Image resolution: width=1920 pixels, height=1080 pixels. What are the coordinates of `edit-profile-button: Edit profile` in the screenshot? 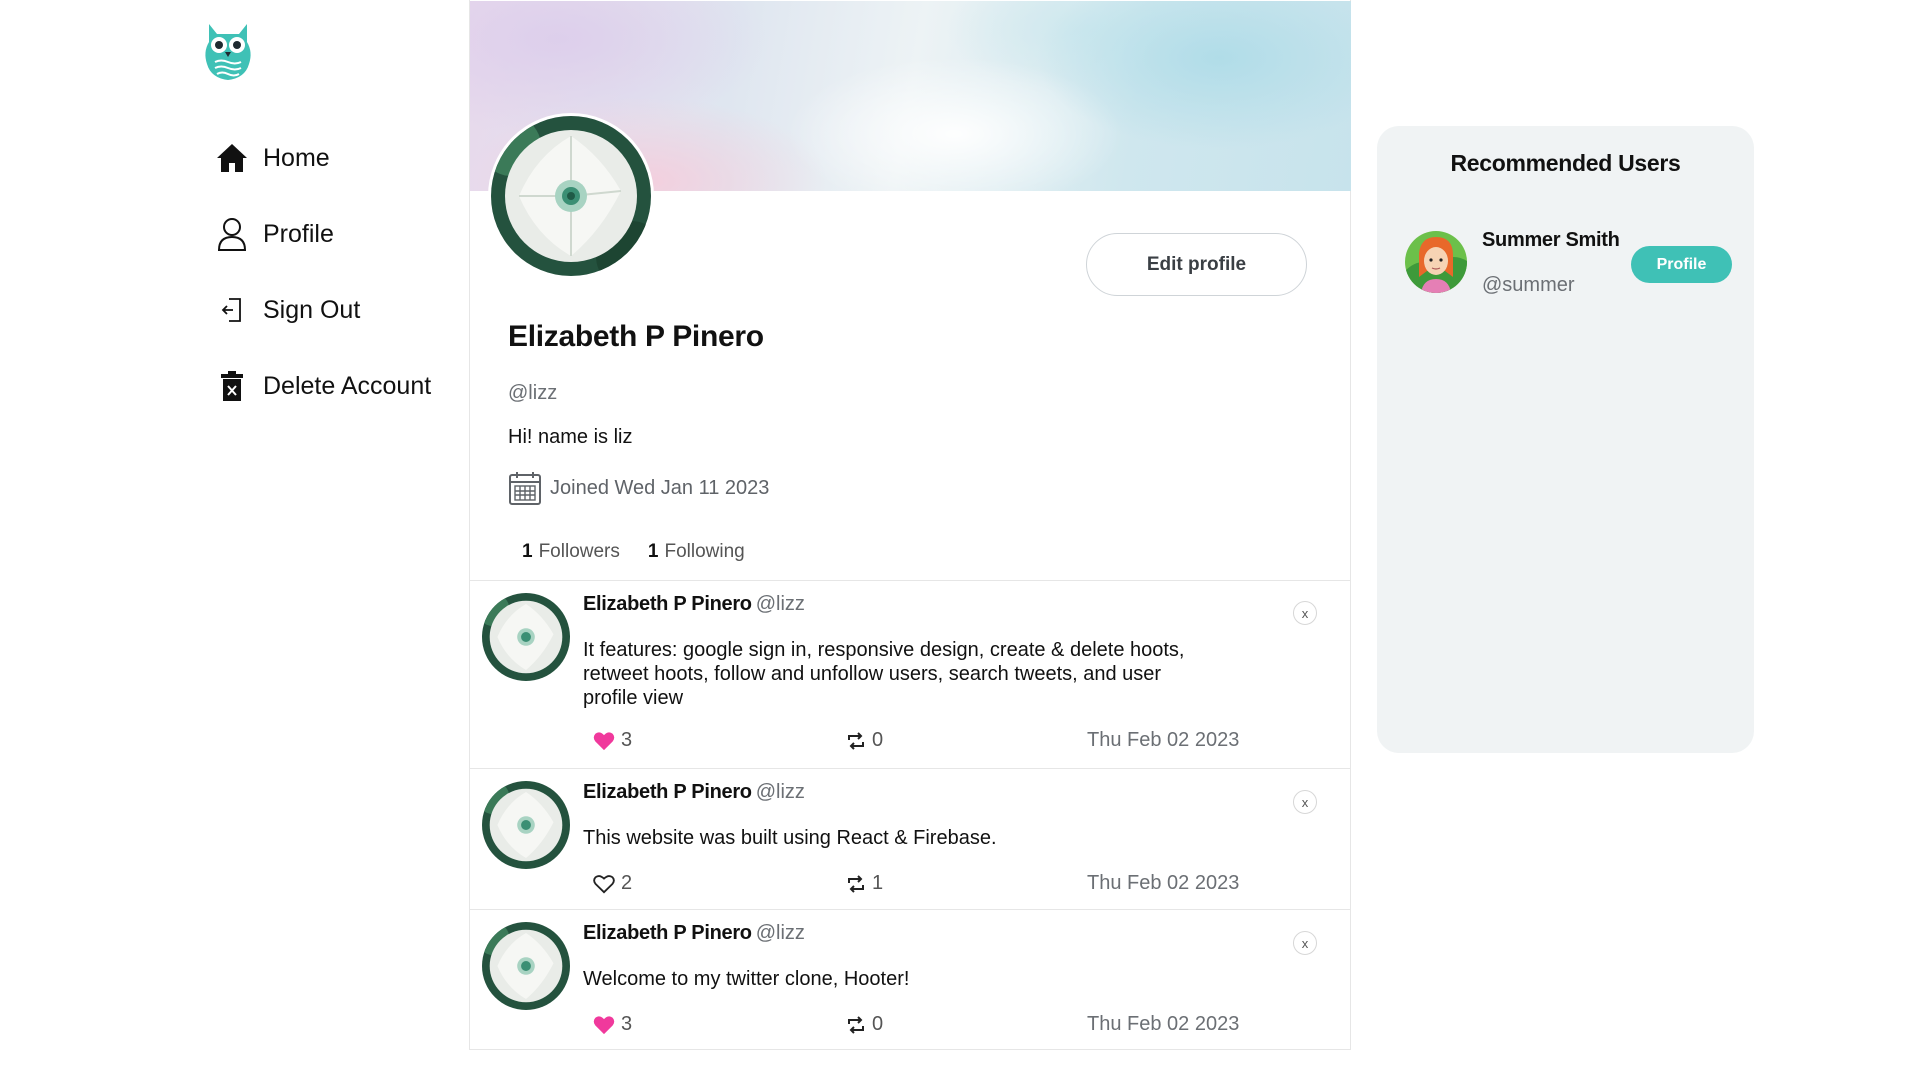 It's located at (1196, 264).